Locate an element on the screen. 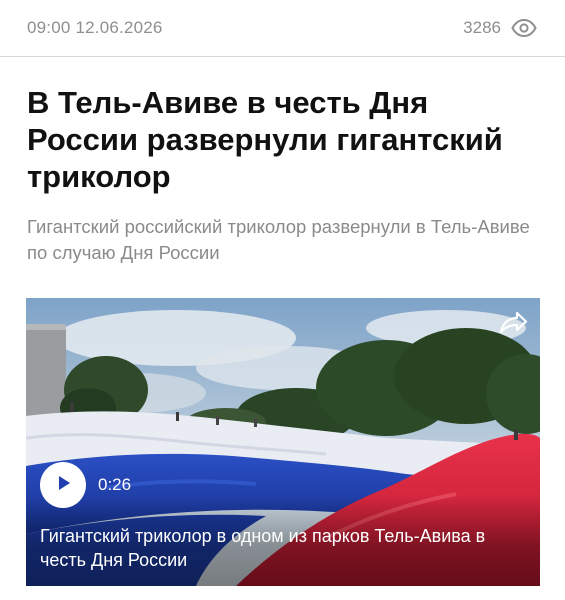 The width and height of the screenshot is (565, 600). views-counter: 3286 is located at coordinates (500, 28).